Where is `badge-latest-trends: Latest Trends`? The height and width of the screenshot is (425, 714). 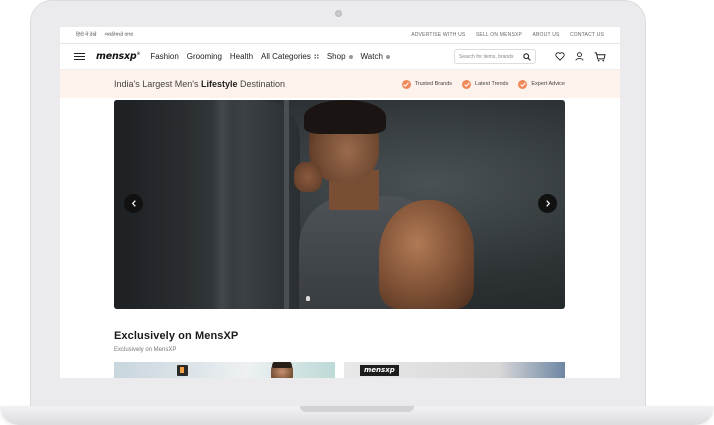
badge-latest-trends: Latest Trends is located at coordinates (485, 84).